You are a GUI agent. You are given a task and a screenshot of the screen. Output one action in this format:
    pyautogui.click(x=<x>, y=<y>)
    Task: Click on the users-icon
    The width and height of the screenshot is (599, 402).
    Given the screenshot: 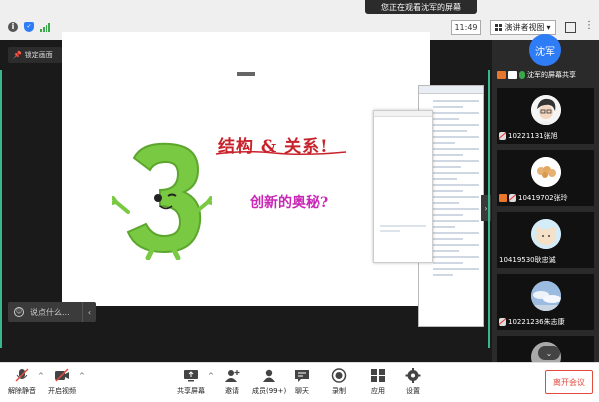 What is the action you would take?
    pyautogui.click(x=269, y=375)
    